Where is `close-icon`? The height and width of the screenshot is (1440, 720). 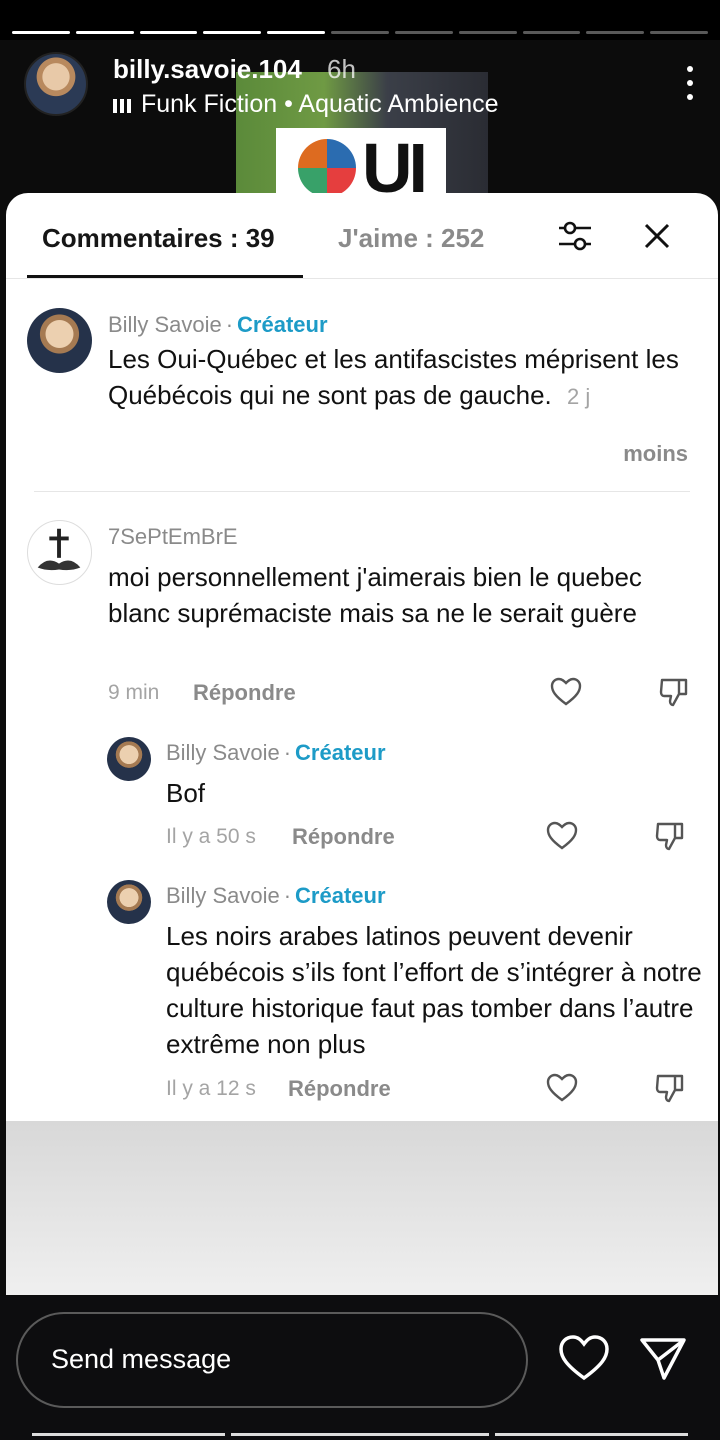 close-icon is located at coordinates (657, 236).